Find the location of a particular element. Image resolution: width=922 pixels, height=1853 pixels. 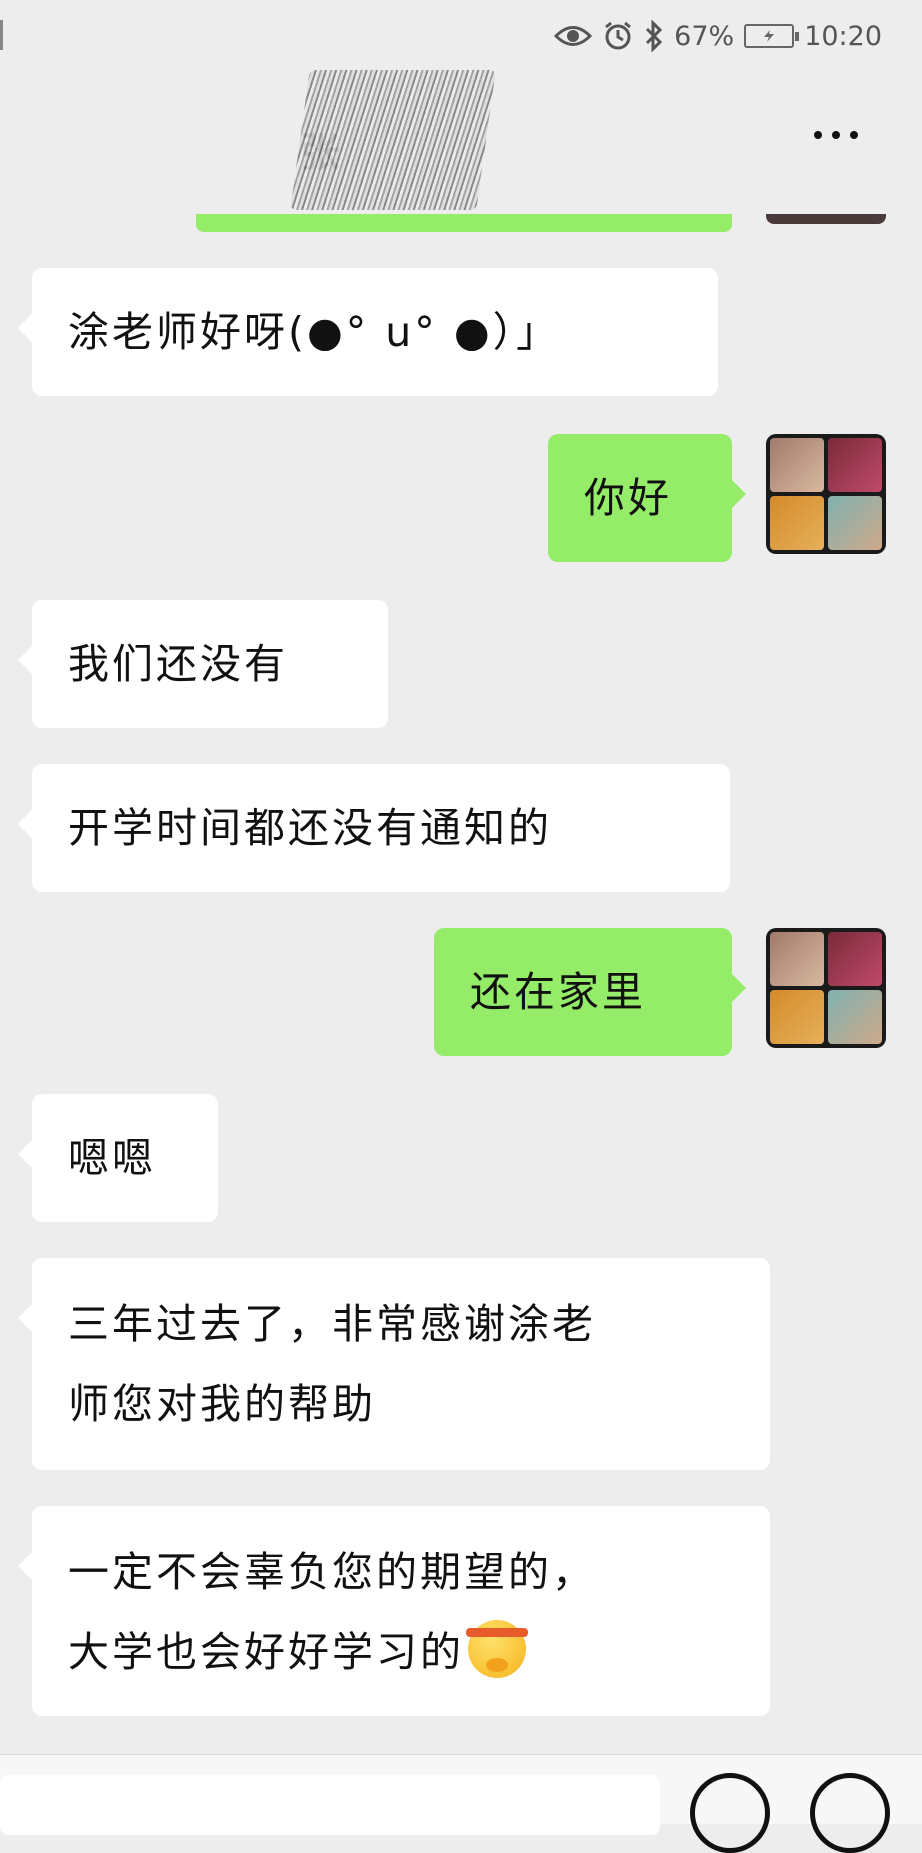

message-bubble: 你好 is located at coordinates (647, 498).